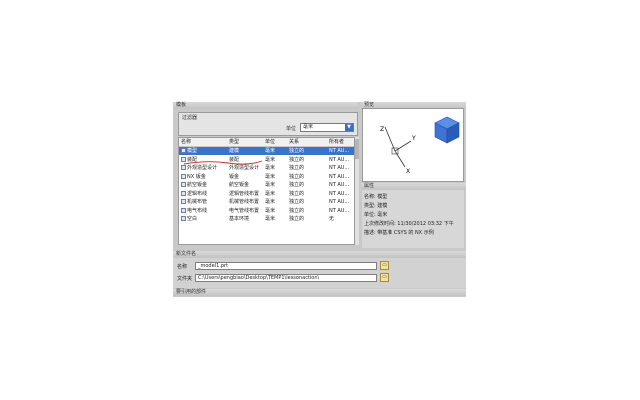  What do you see at coordinates (182, 267) in the screenshot?
I see `file-name-label: 名称` at bounding box center [182, 267].